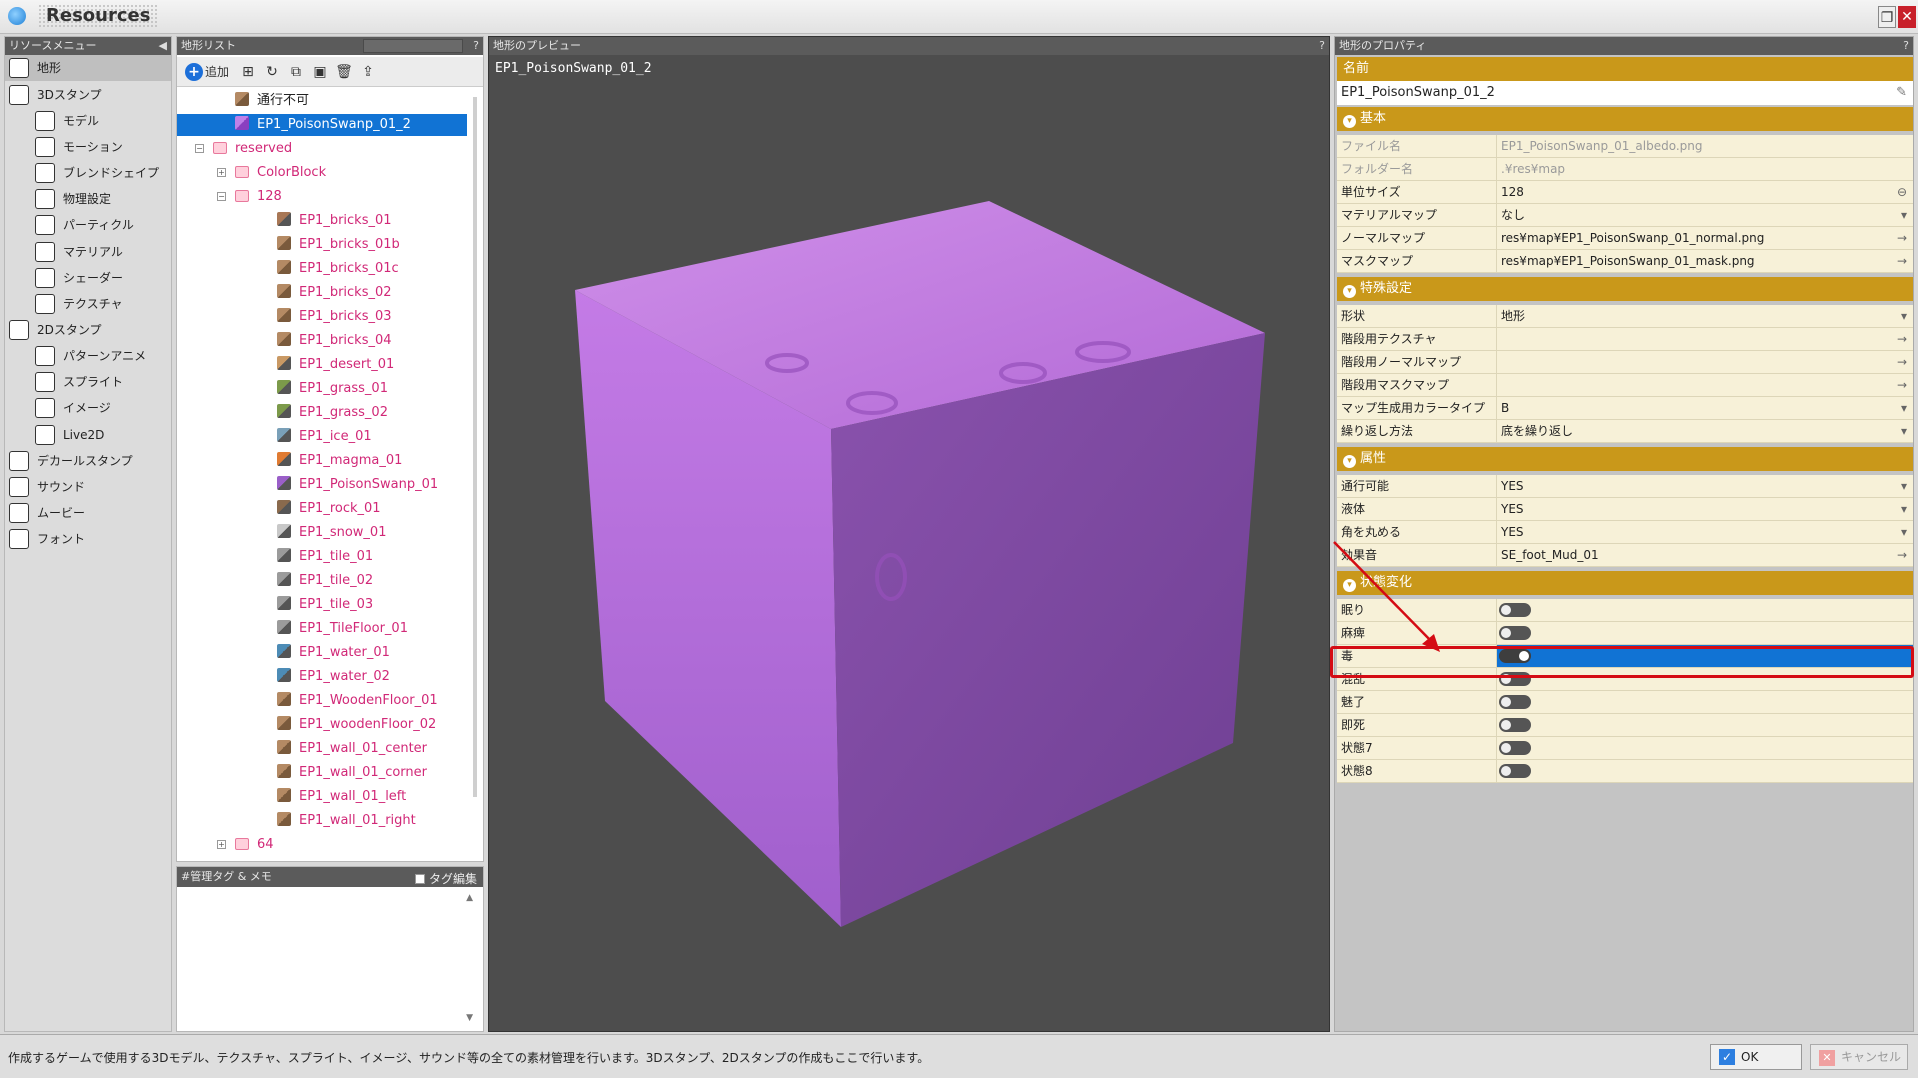  What do you see at coordinates (332, 413) in the screenshot?
I see `tree-item: EP1_grass_02` at bounding box center [332, 413].